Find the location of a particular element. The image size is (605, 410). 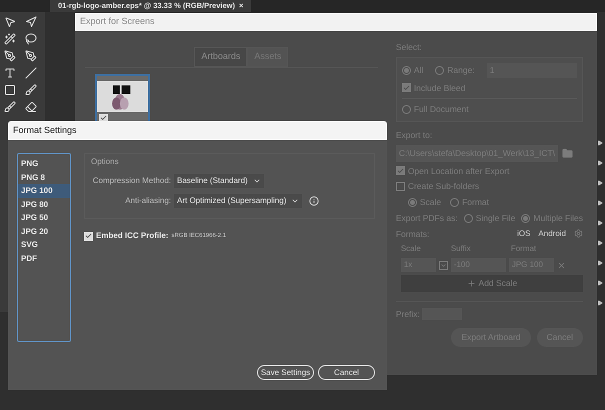

format-item: JPG 50 is located at coordinates (44, 217).